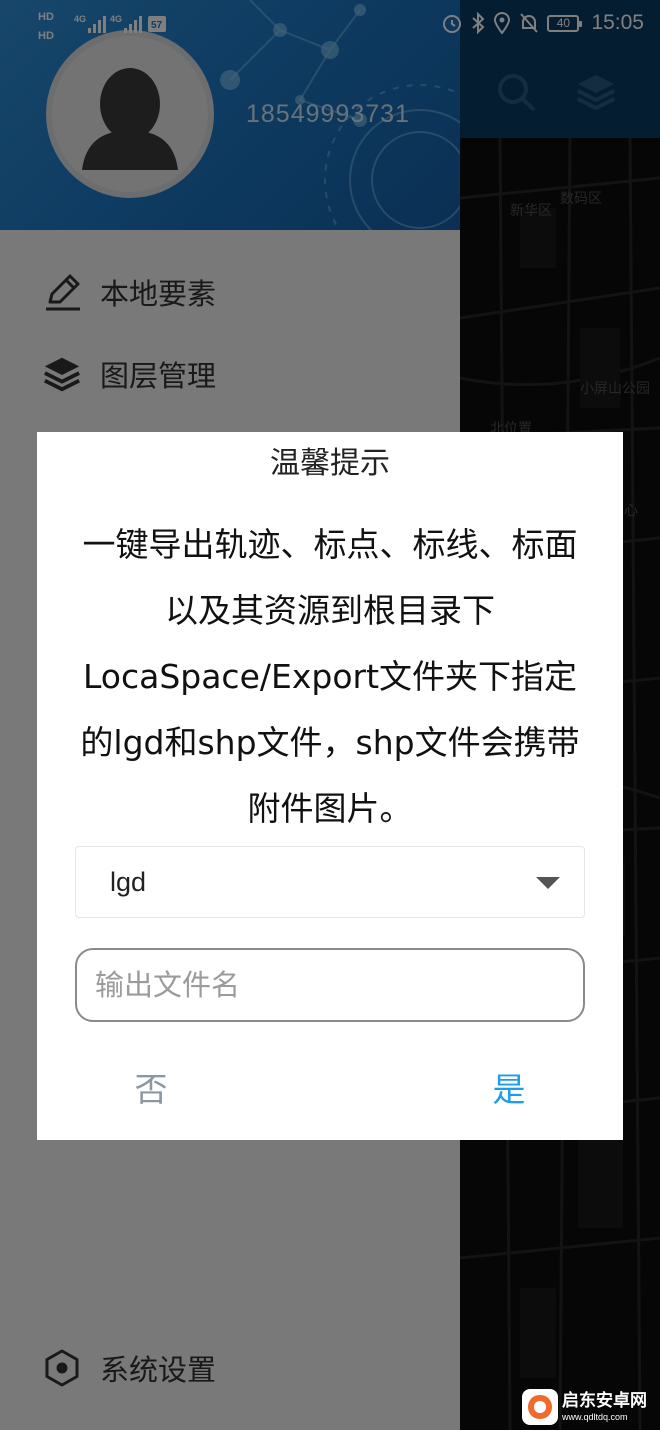  Describe the element at coordinates (540, 1407) in the screenshot. I see `watermark-logo-icon` at that location.